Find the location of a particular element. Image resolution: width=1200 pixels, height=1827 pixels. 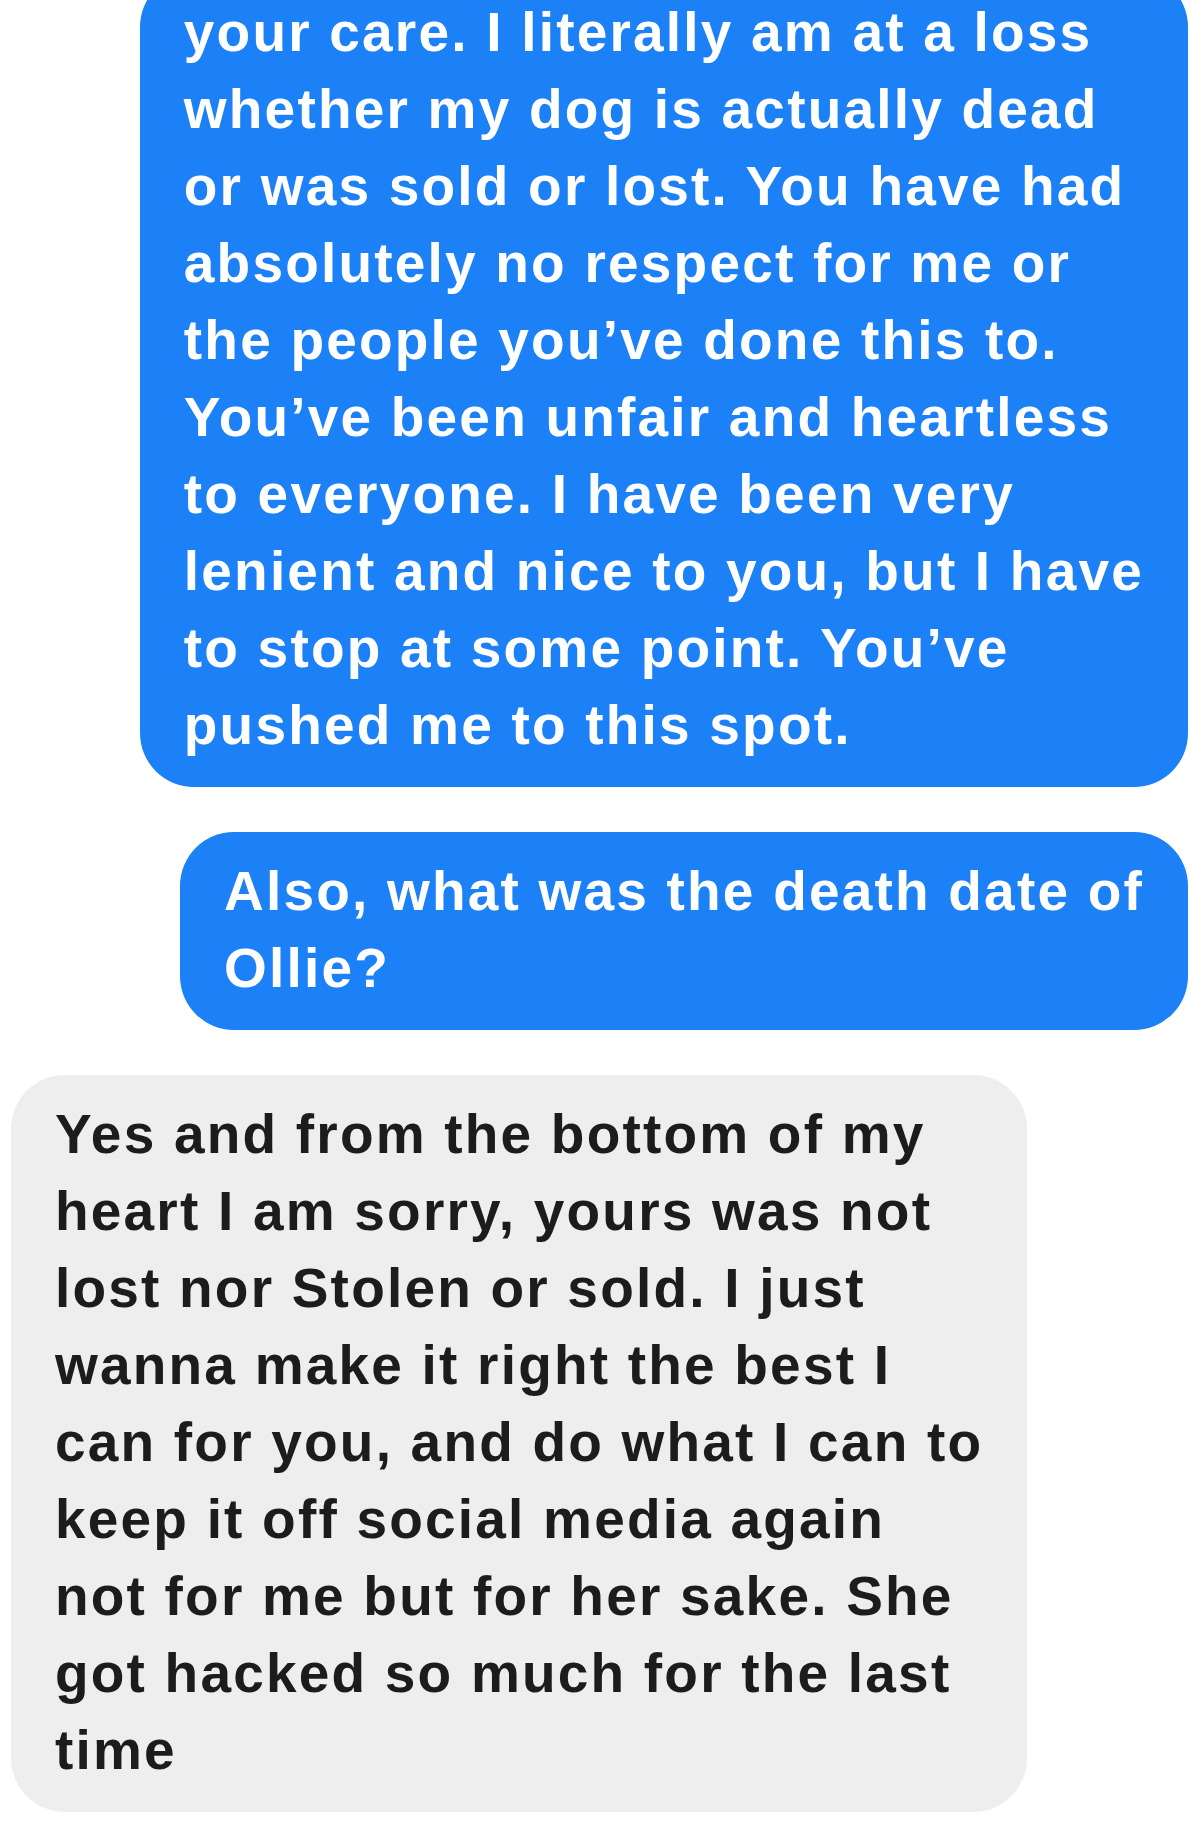

message-text: Also, what was the death date of Ollie? is located at coordinates (684, 930).